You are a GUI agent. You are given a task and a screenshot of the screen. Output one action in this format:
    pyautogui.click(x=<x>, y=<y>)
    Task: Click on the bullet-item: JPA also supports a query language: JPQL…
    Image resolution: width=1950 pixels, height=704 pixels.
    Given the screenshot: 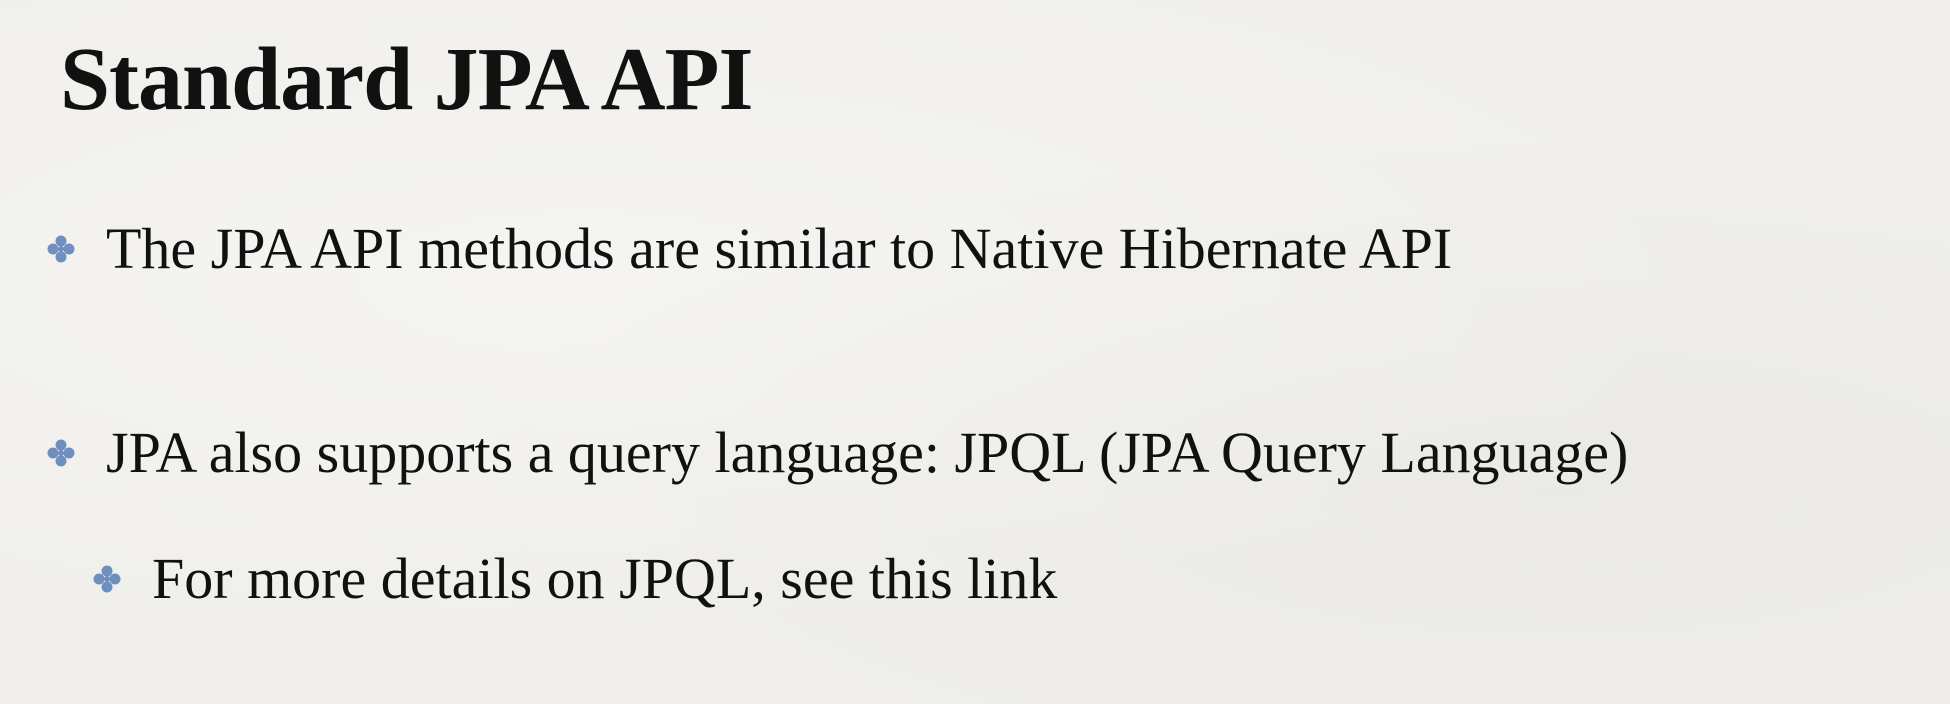 What is the action you would take?
    pyautogui.click(x=837, y=453)
    